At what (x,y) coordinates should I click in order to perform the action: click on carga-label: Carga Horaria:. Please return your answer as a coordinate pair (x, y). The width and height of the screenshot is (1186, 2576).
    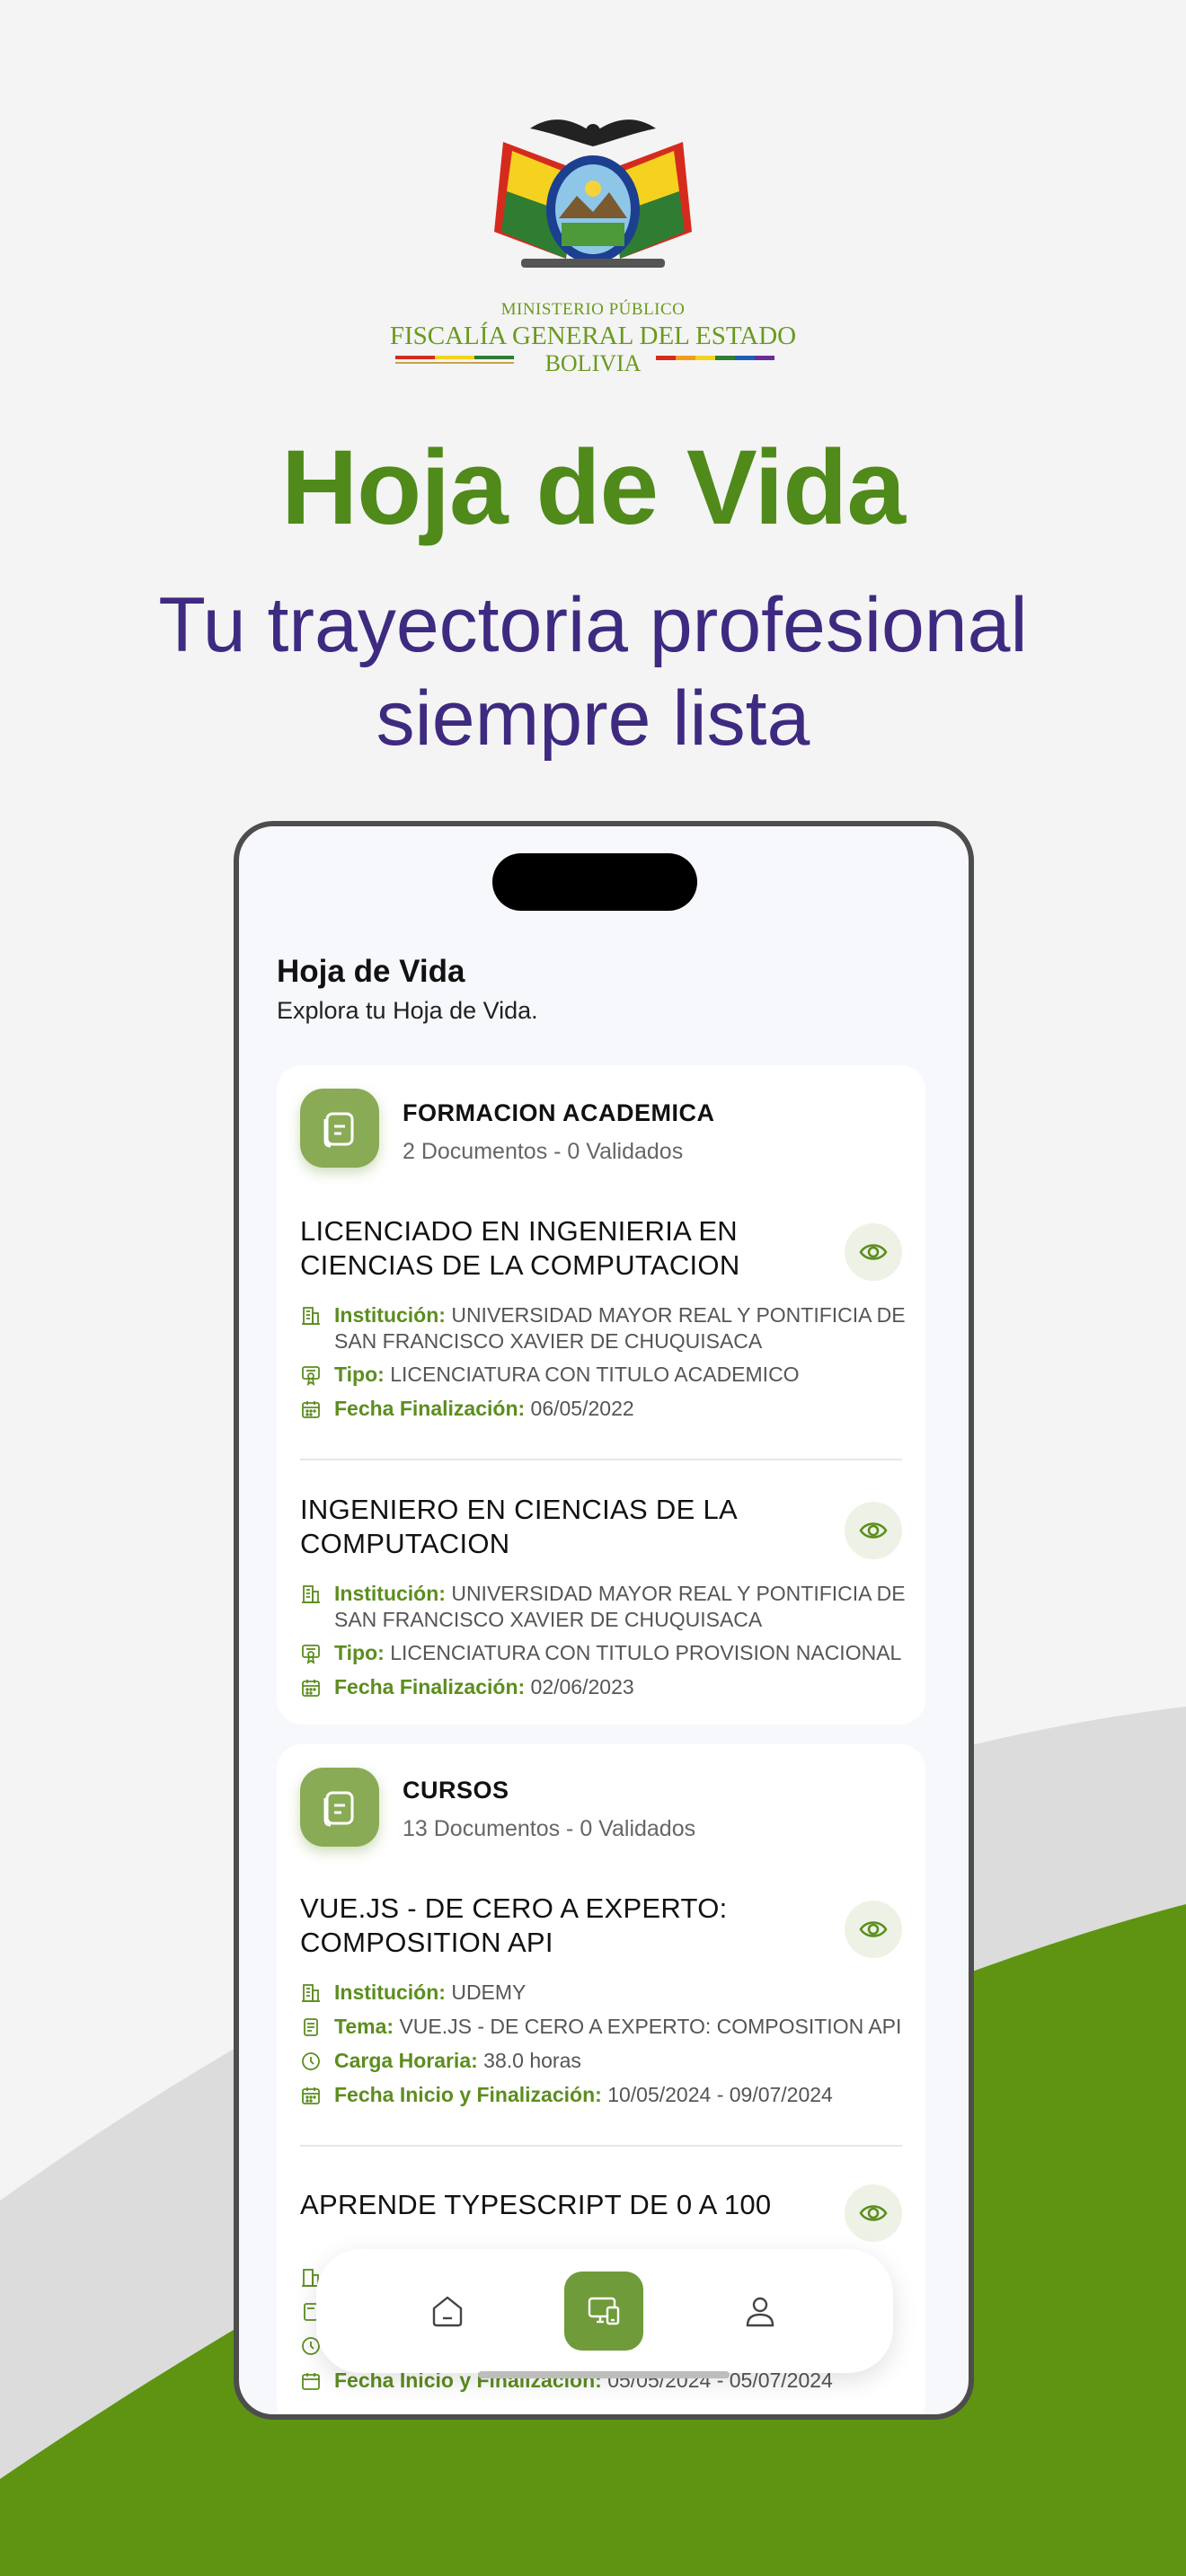
    Looking at the image, I should click on (406, 2060).